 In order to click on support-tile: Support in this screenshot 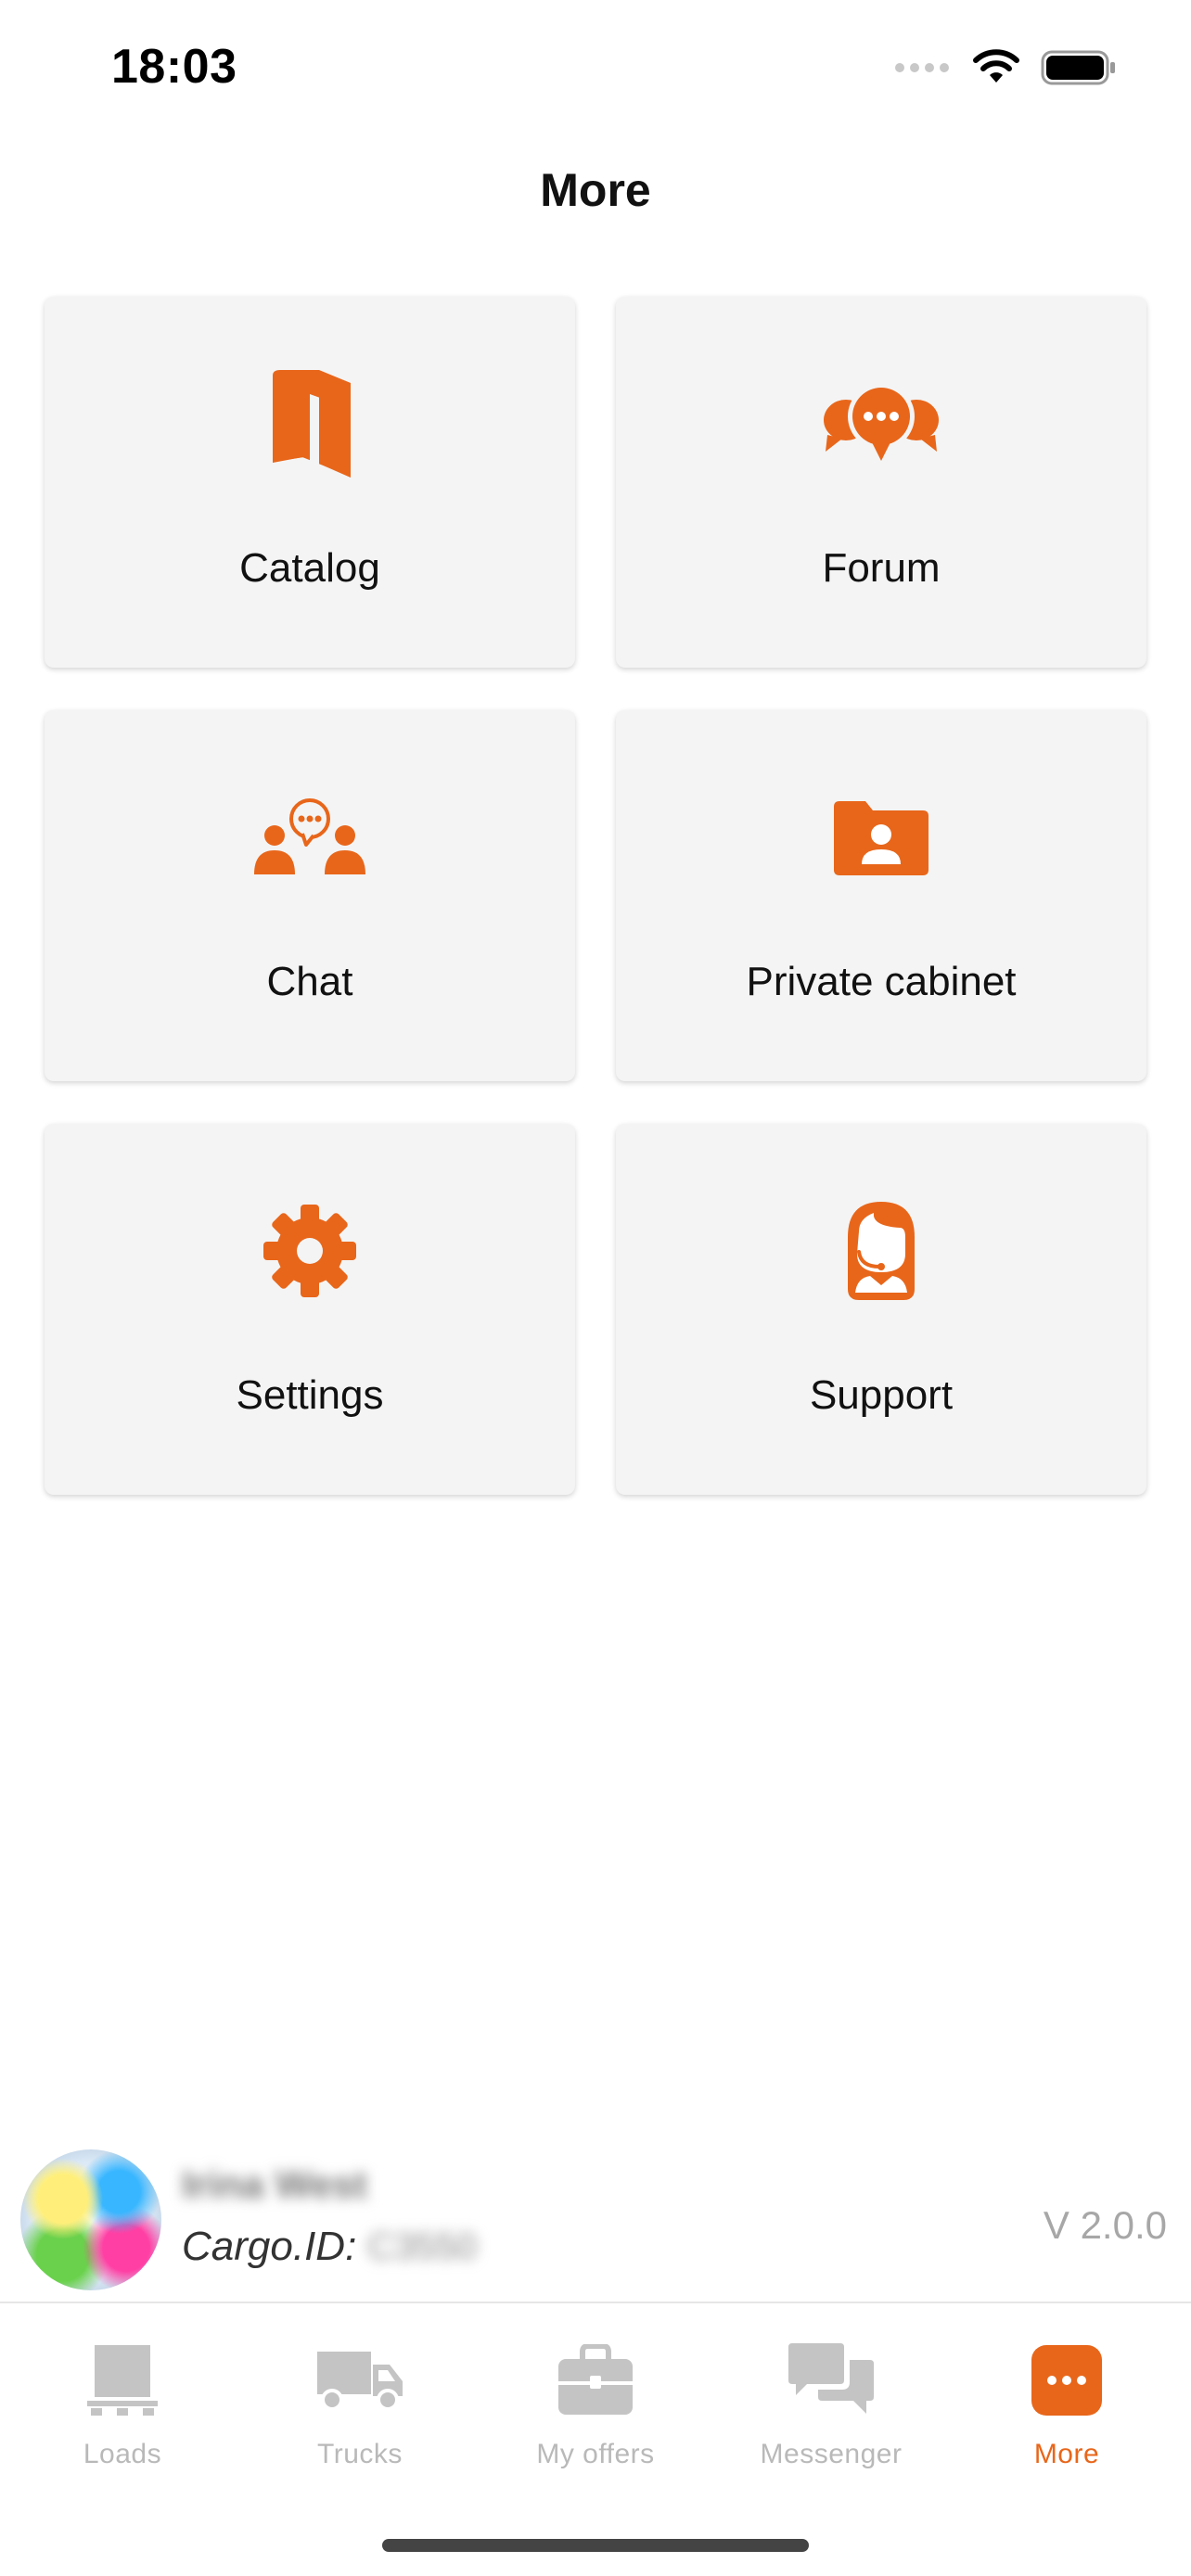, I will do `click(881, 1310)`.